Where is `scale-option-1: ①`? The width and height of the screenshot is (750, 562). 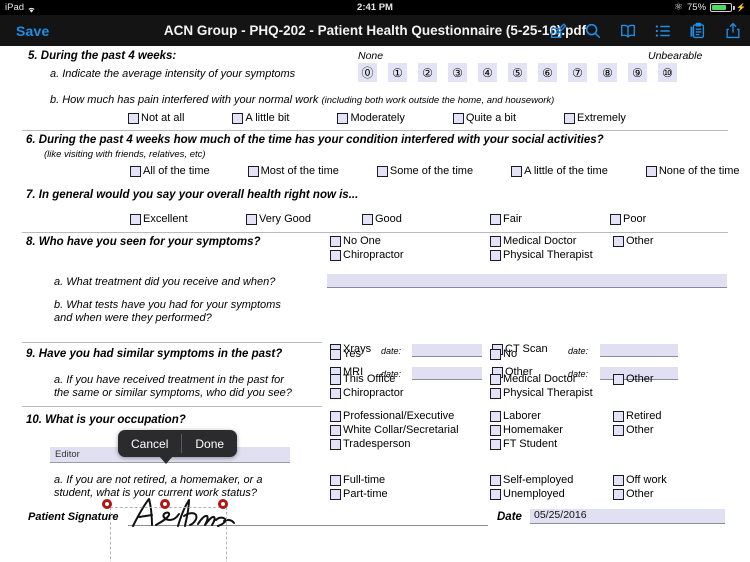
scale-option-1: ① is located at coordinates (397, 72).